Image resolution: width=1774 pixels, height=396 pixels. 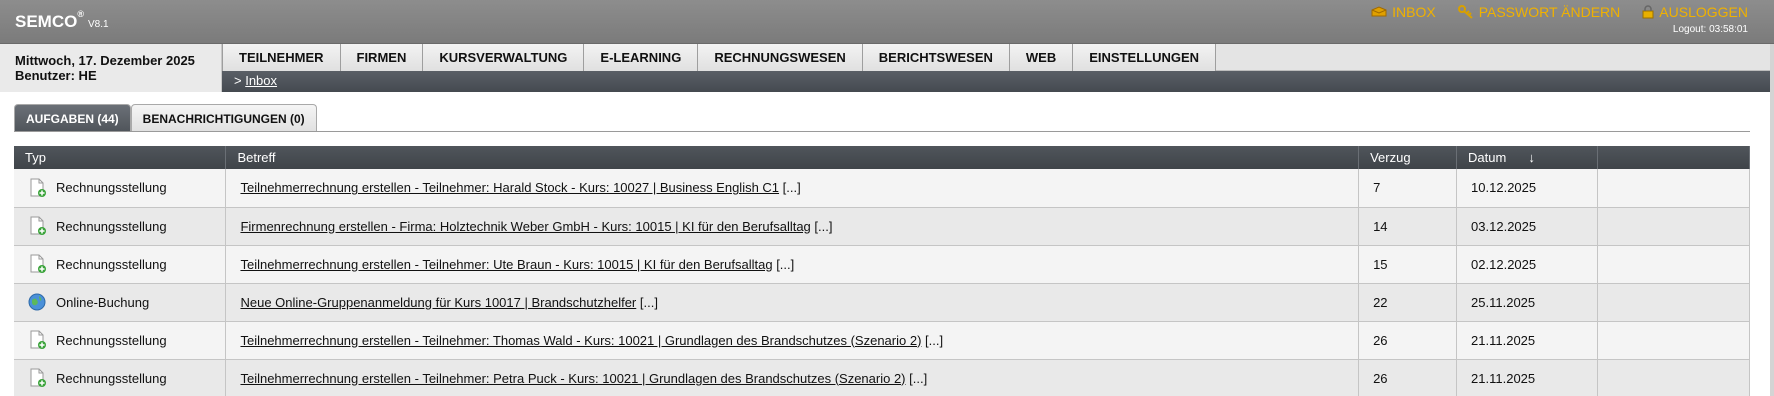 I want to click on menu-item-einstellungen: EINSTELLUNGEN, so click(x=1145, y=57).